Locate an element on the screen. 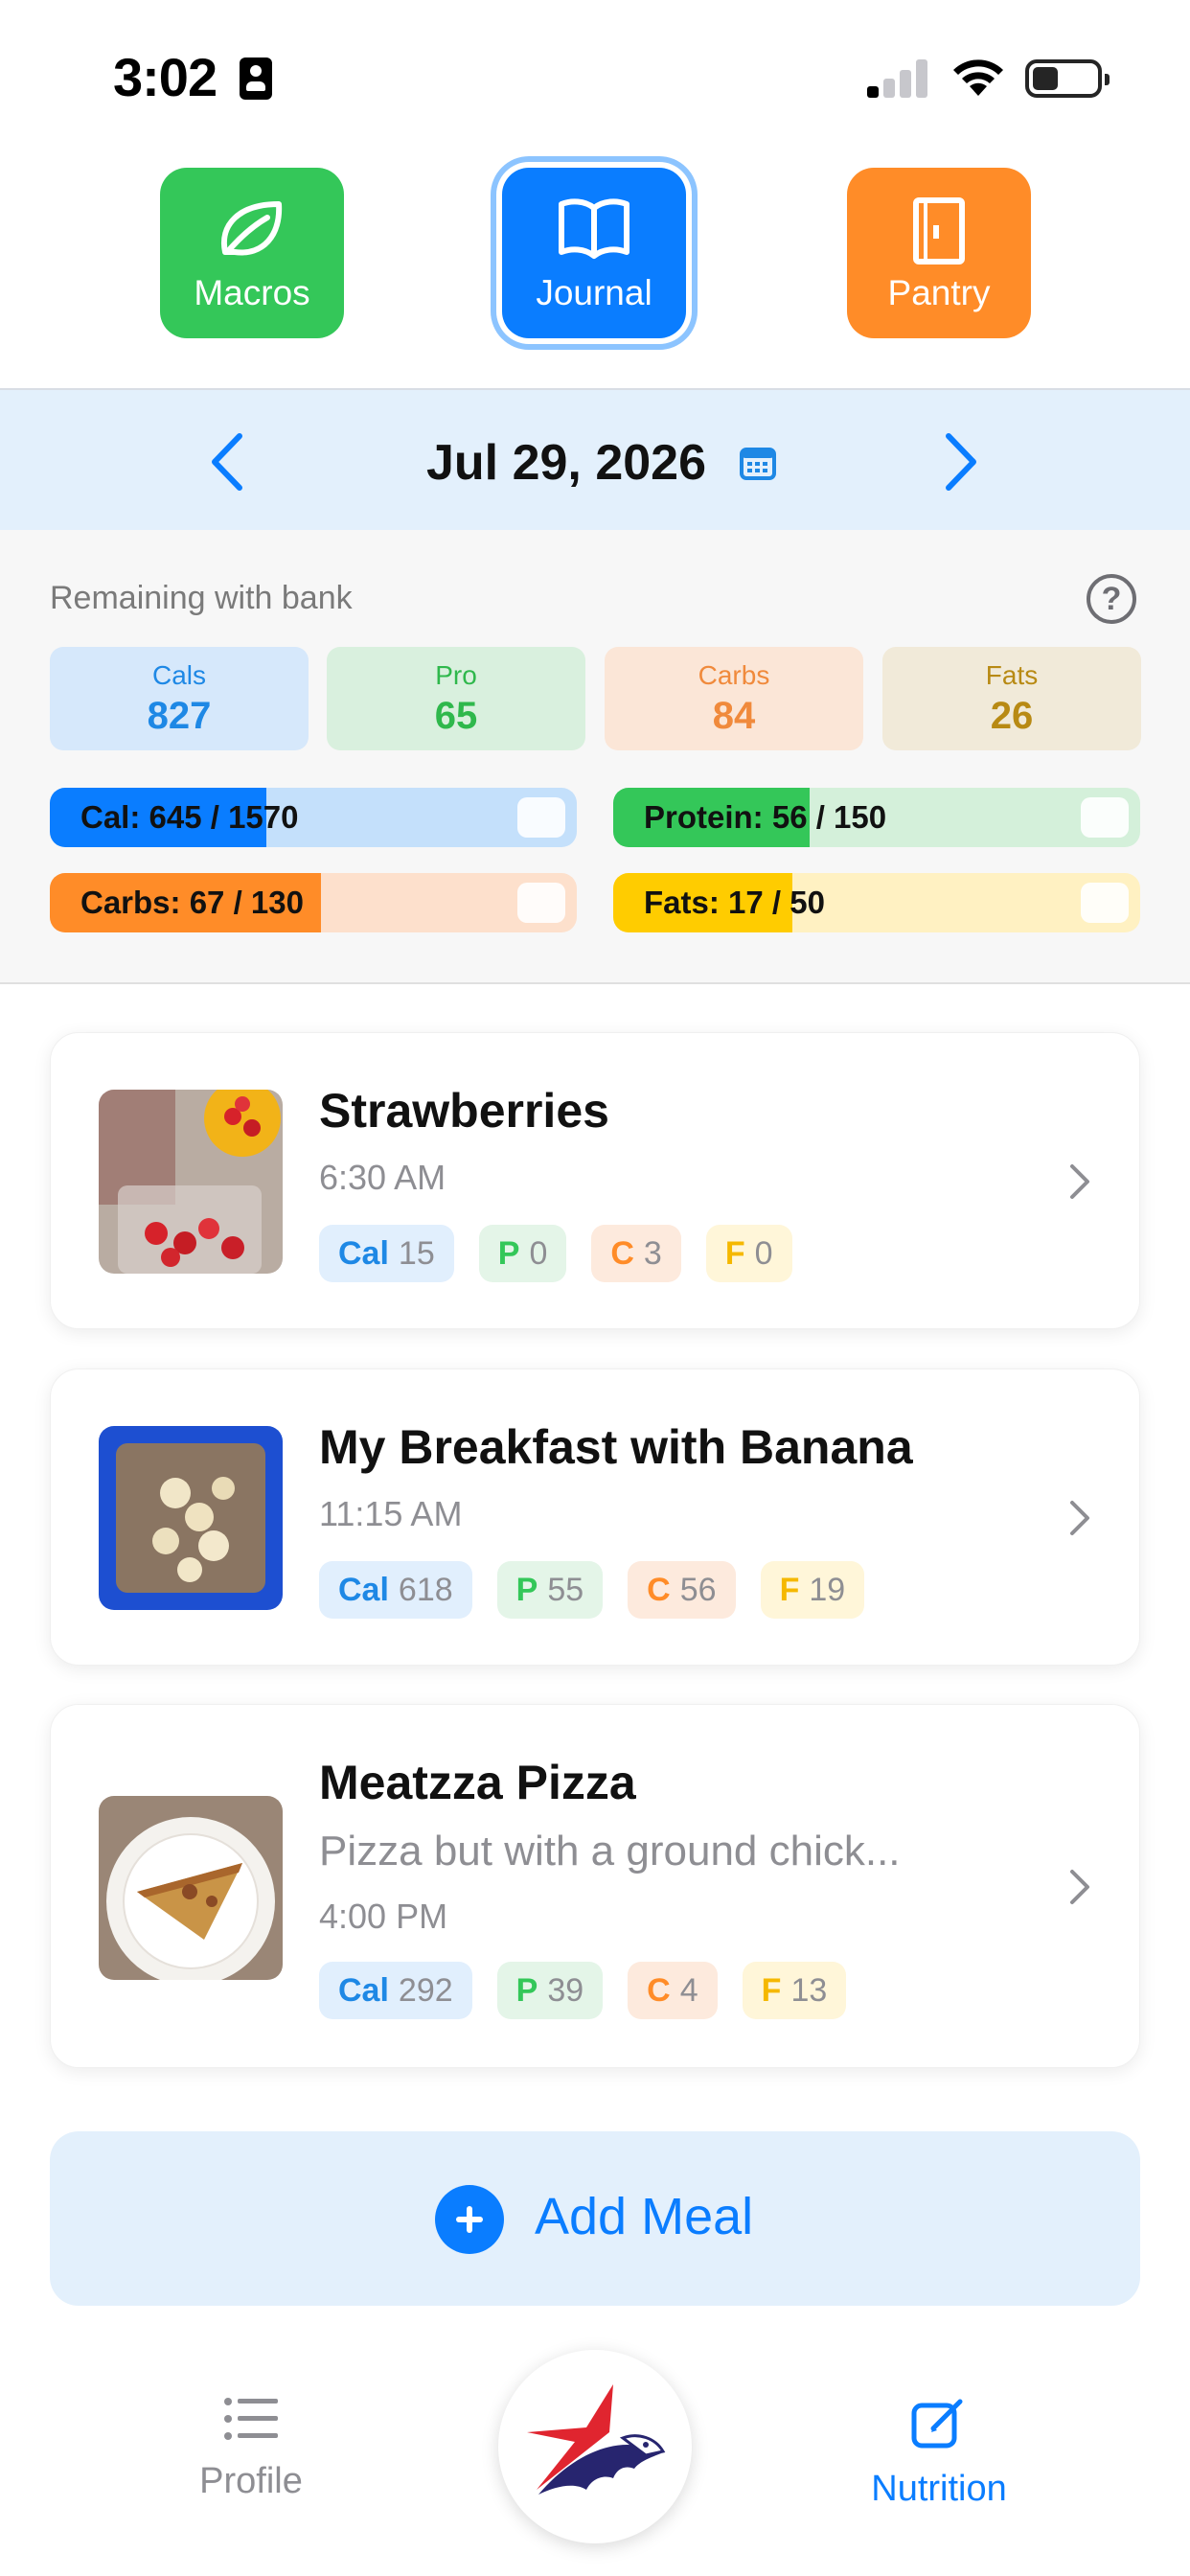  tab-macros: Macros is located at coordinates (252, 253).